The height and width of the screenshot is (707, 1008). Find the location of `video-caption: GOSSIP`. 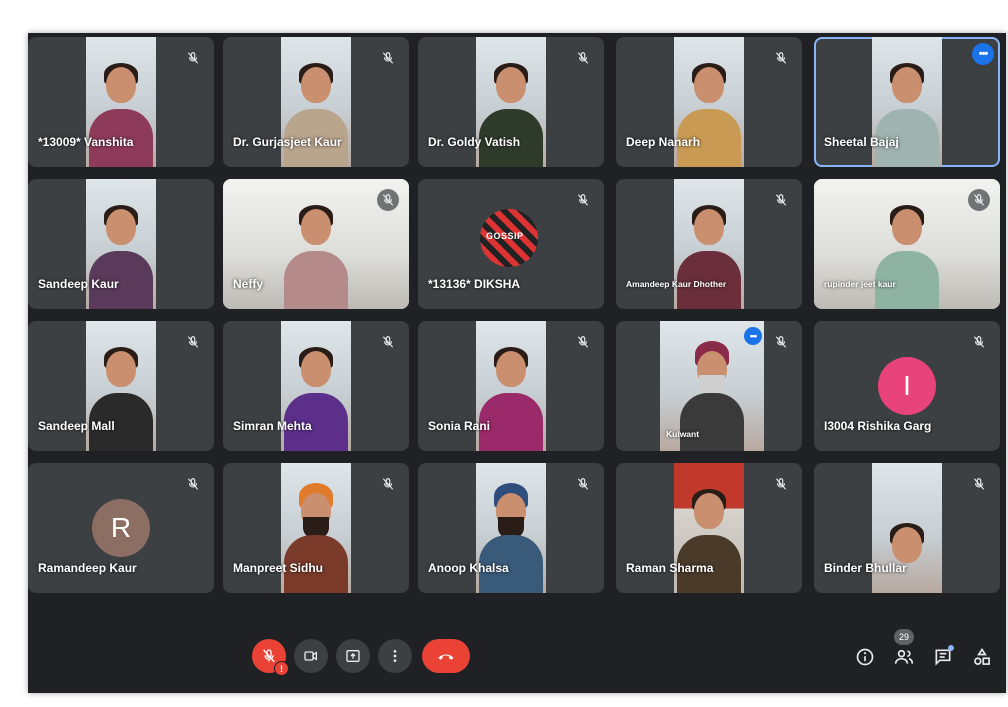

video-caption: GOSSIP is located at coordinates (505, 236).